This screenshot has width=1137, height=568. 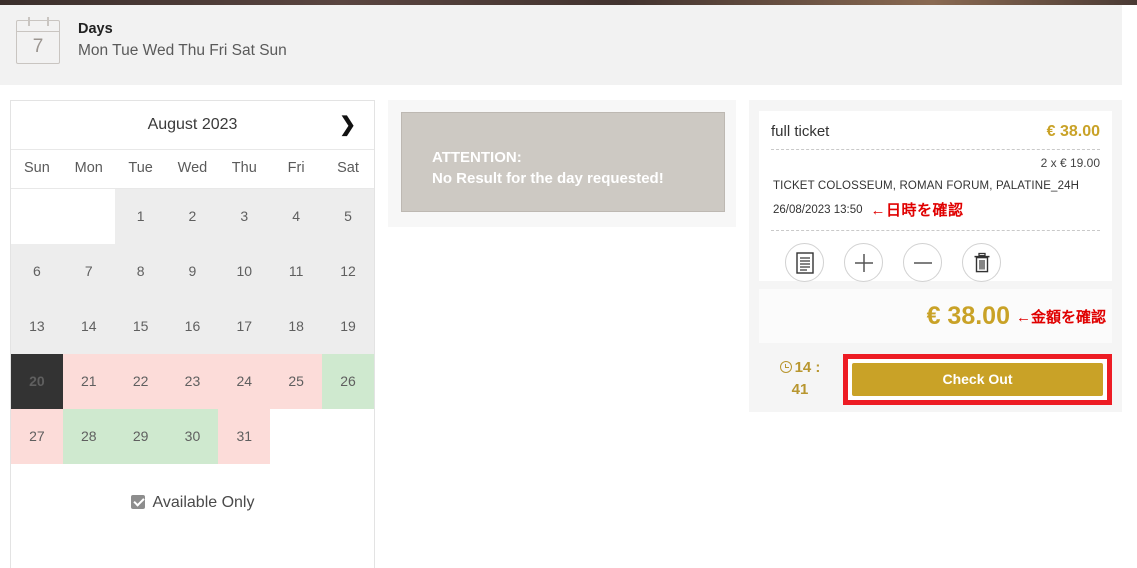 What do you see at coordinates (29, 21) in the screenshot?
I see `calendar-icon-ring-left` at bounding box center [29, 21].